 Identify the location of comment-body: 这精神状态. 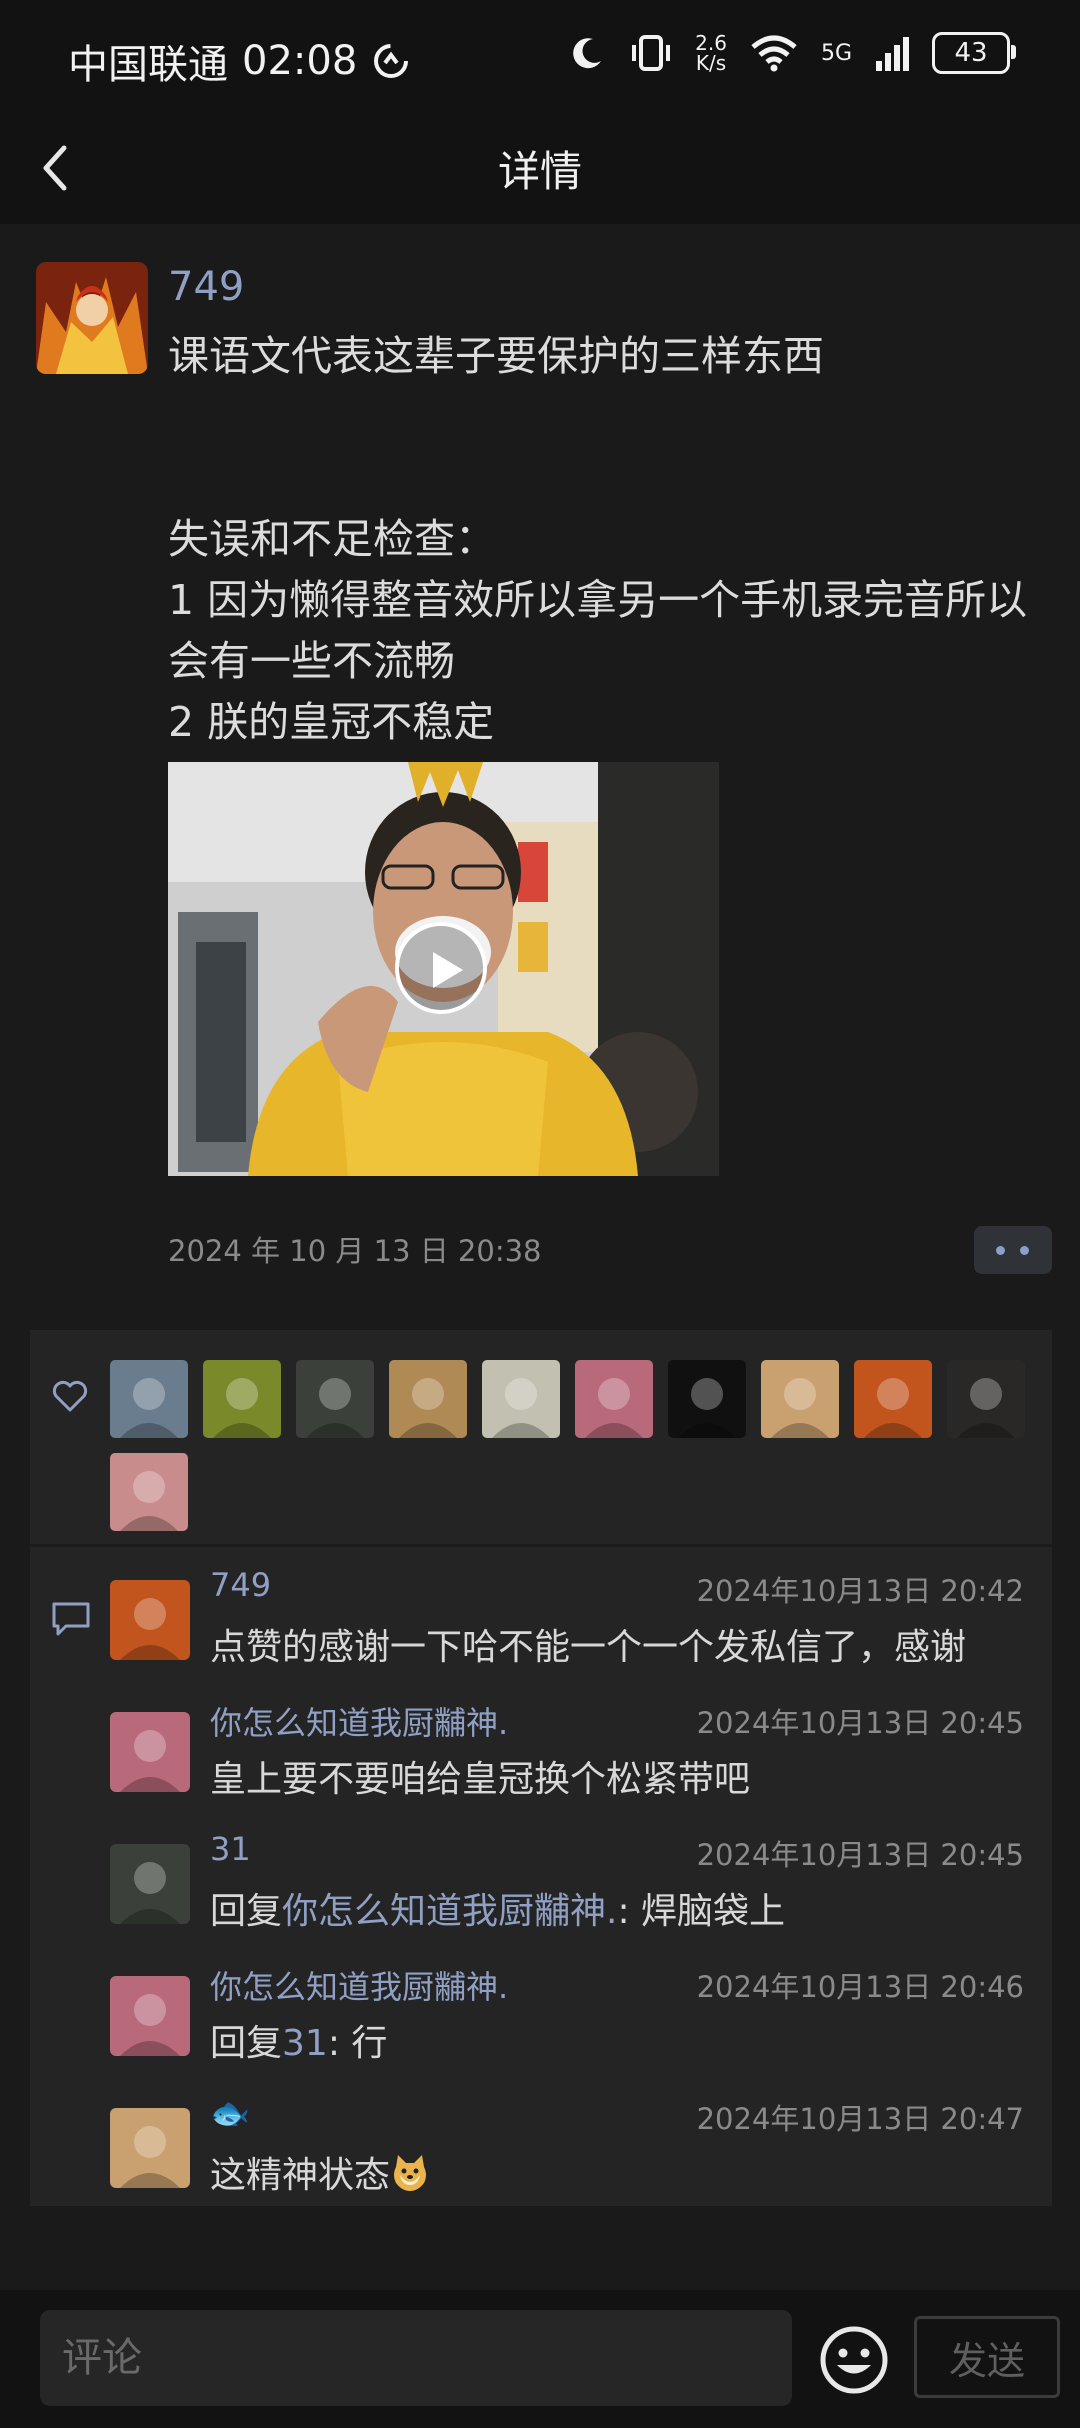
(300, 2175).